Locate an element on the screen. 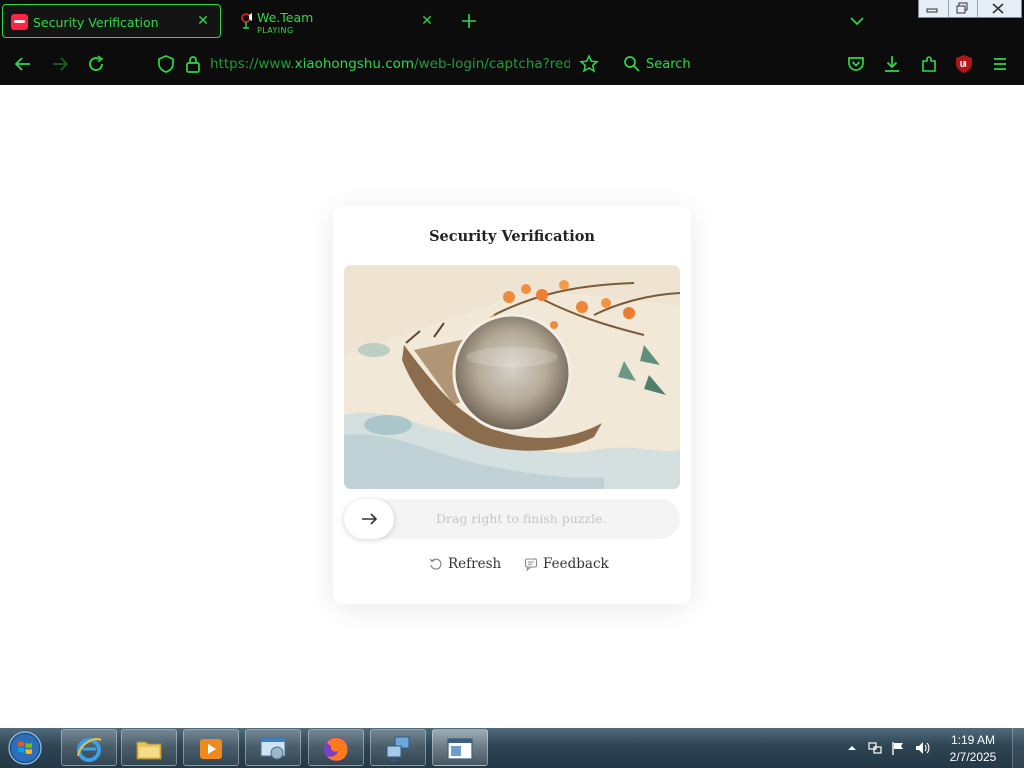 Image resolution: width=1024 pixels, height=768 pixels. refresh-button: Refresh is located at coordinates (465, 564).